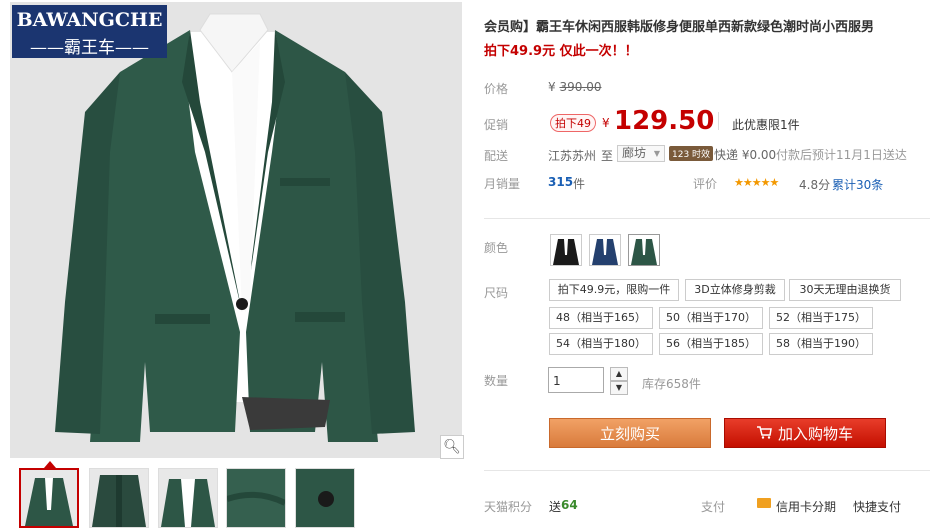  I want to click on sales-count: 315, so click(561, 182).